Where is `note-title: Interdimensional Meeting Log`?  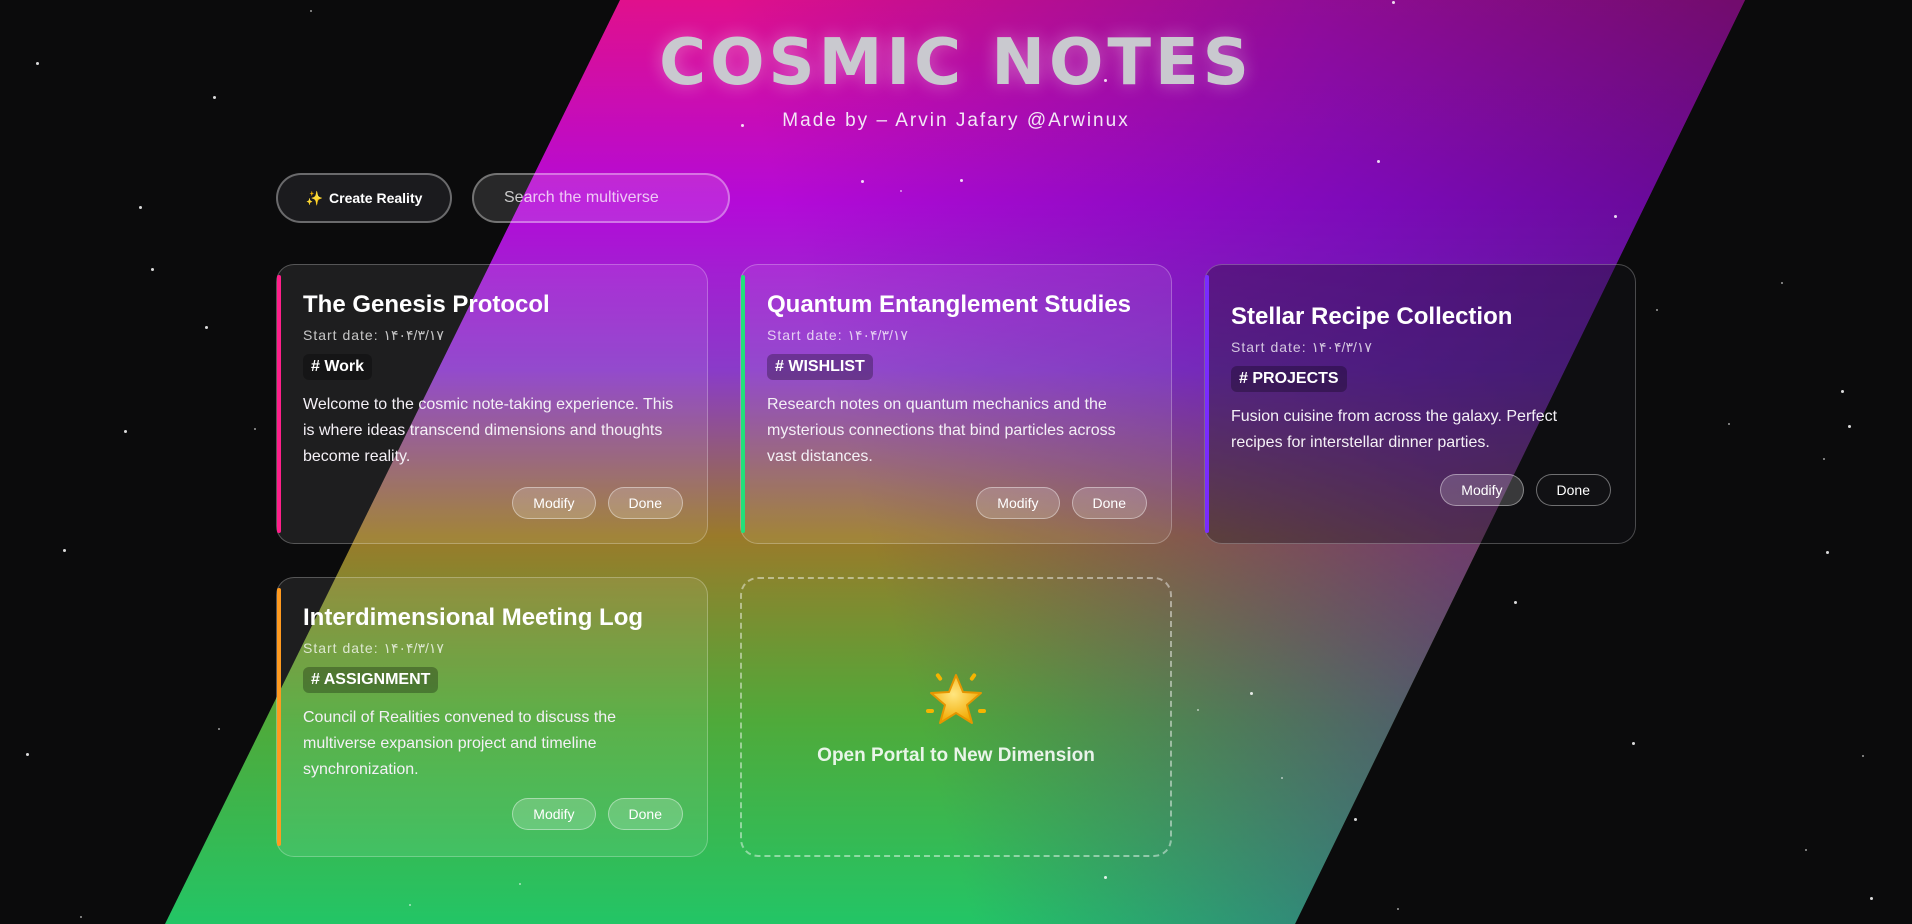
note-title: Interdimensional Meeting Log is located at coordinates (473, 617).